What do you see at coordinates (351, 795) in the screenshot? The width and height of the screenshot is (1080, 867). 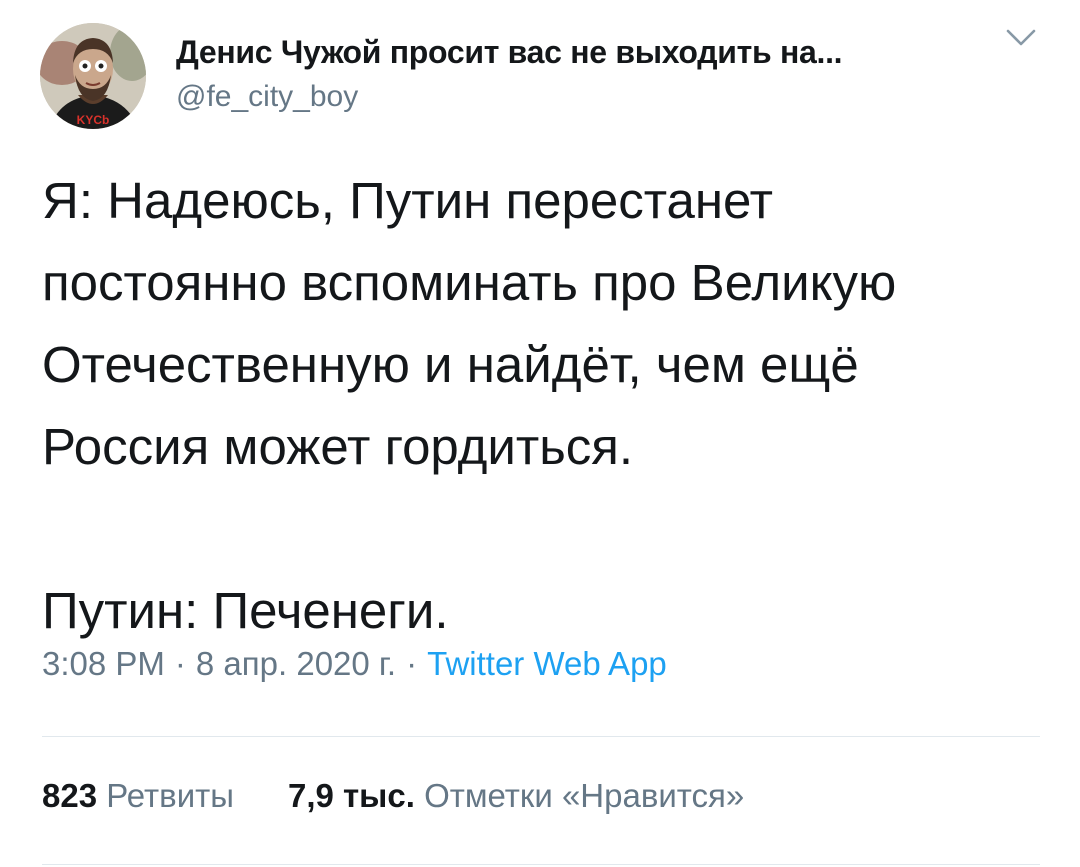 I see `likes-count: 7,9 тыс.` at bounding box center [351, 795].